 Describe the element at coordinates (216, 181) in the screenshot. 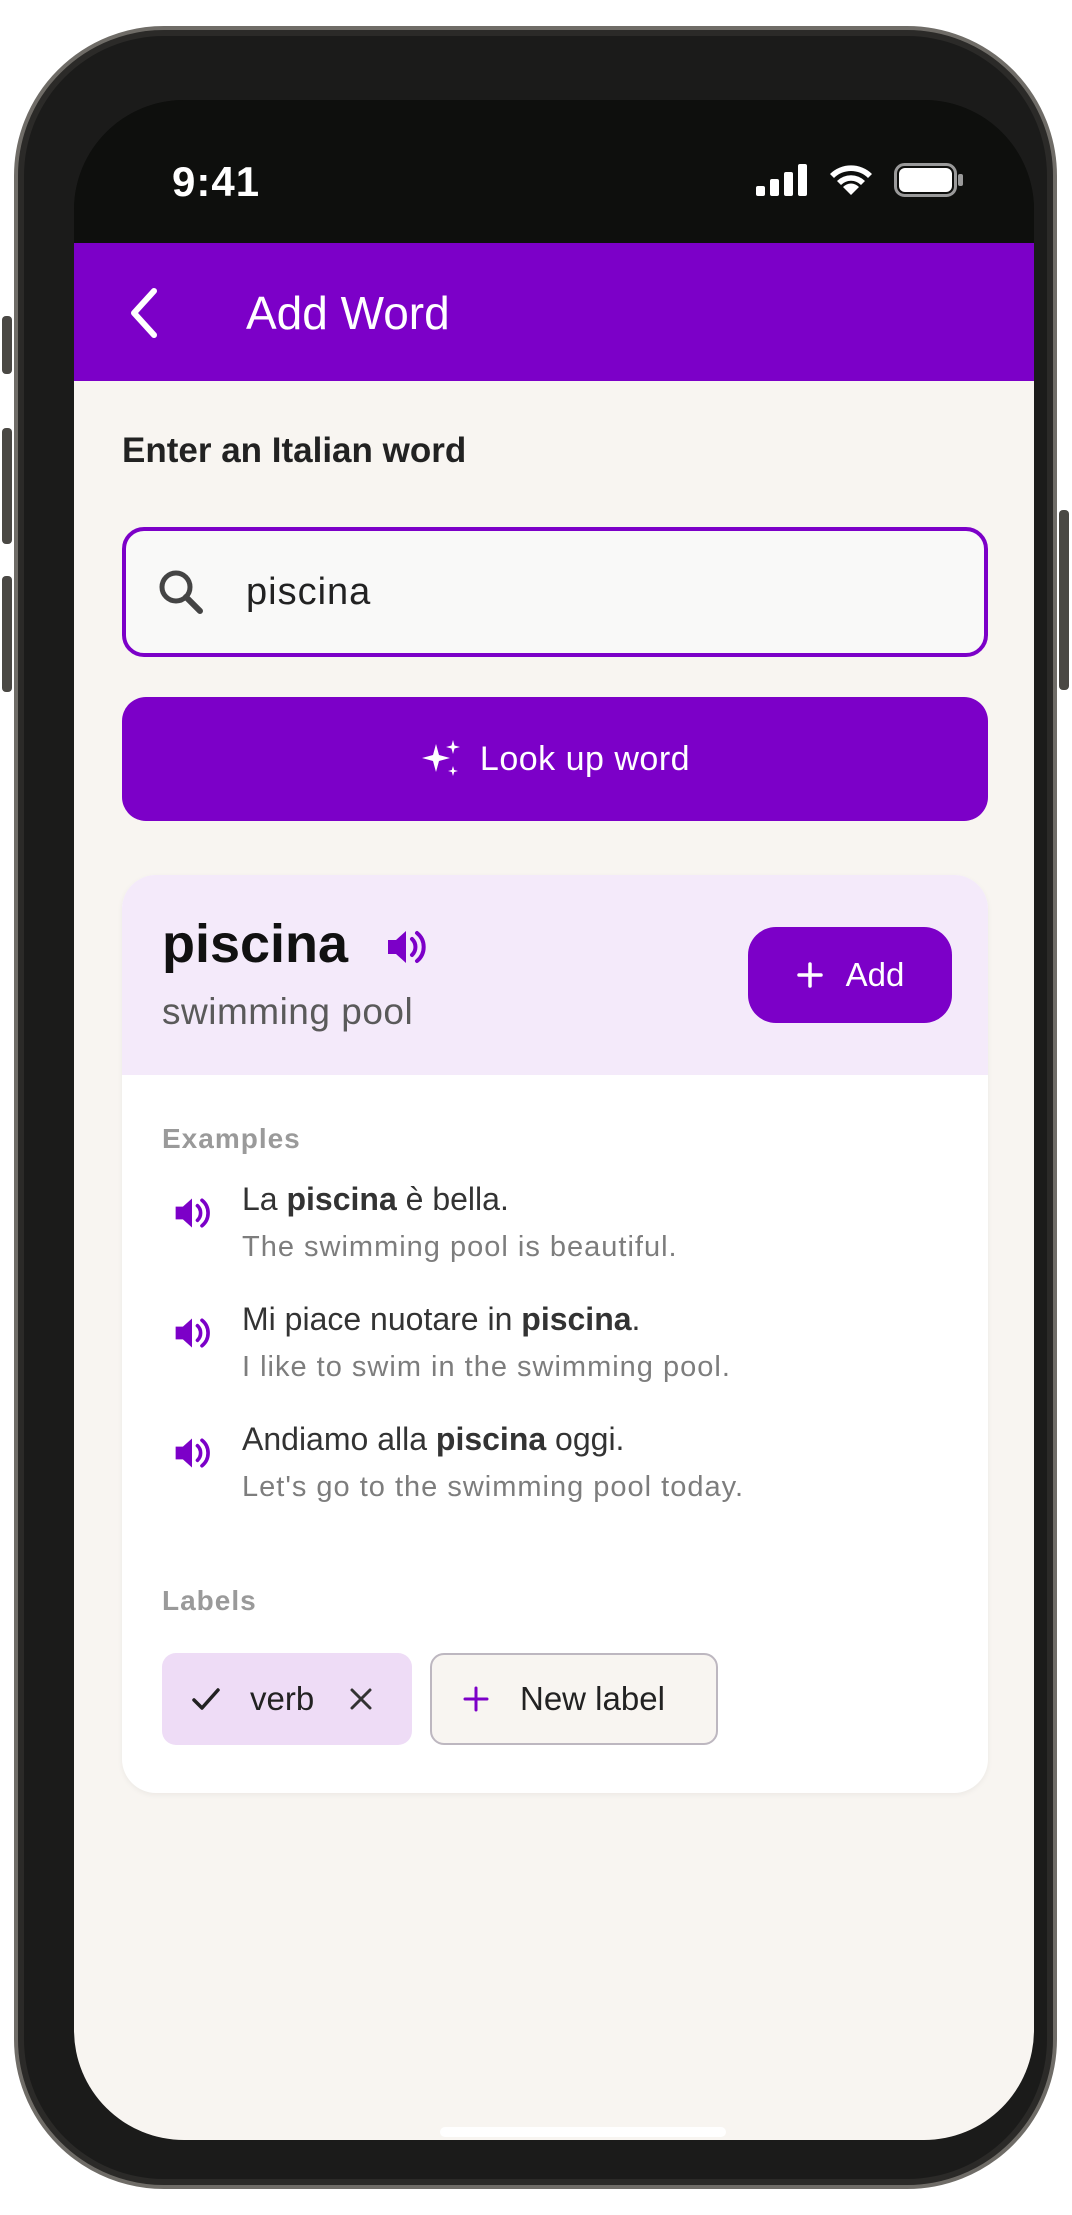

I see `status-time: 9:41` at that location.